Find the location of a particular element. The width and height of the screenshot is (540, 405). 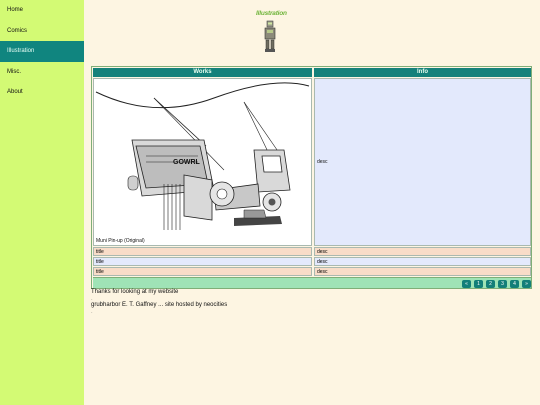

nav-home: Home is located at coordinates (42, 10).